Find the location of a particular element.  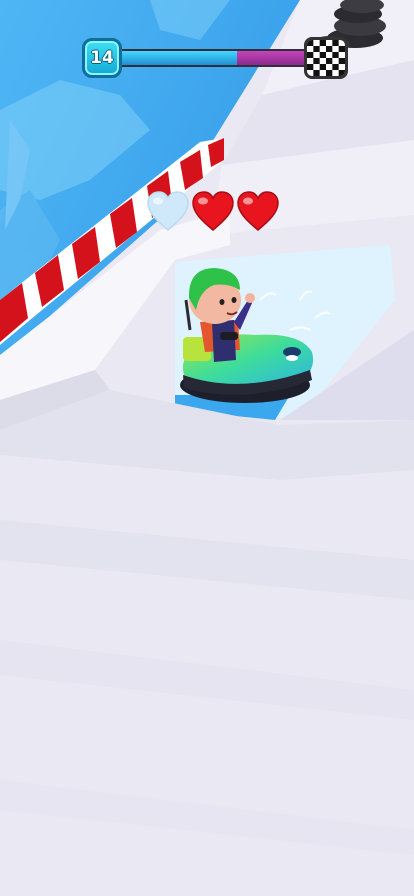

progress-remaining is located at coordinates (272, 58).